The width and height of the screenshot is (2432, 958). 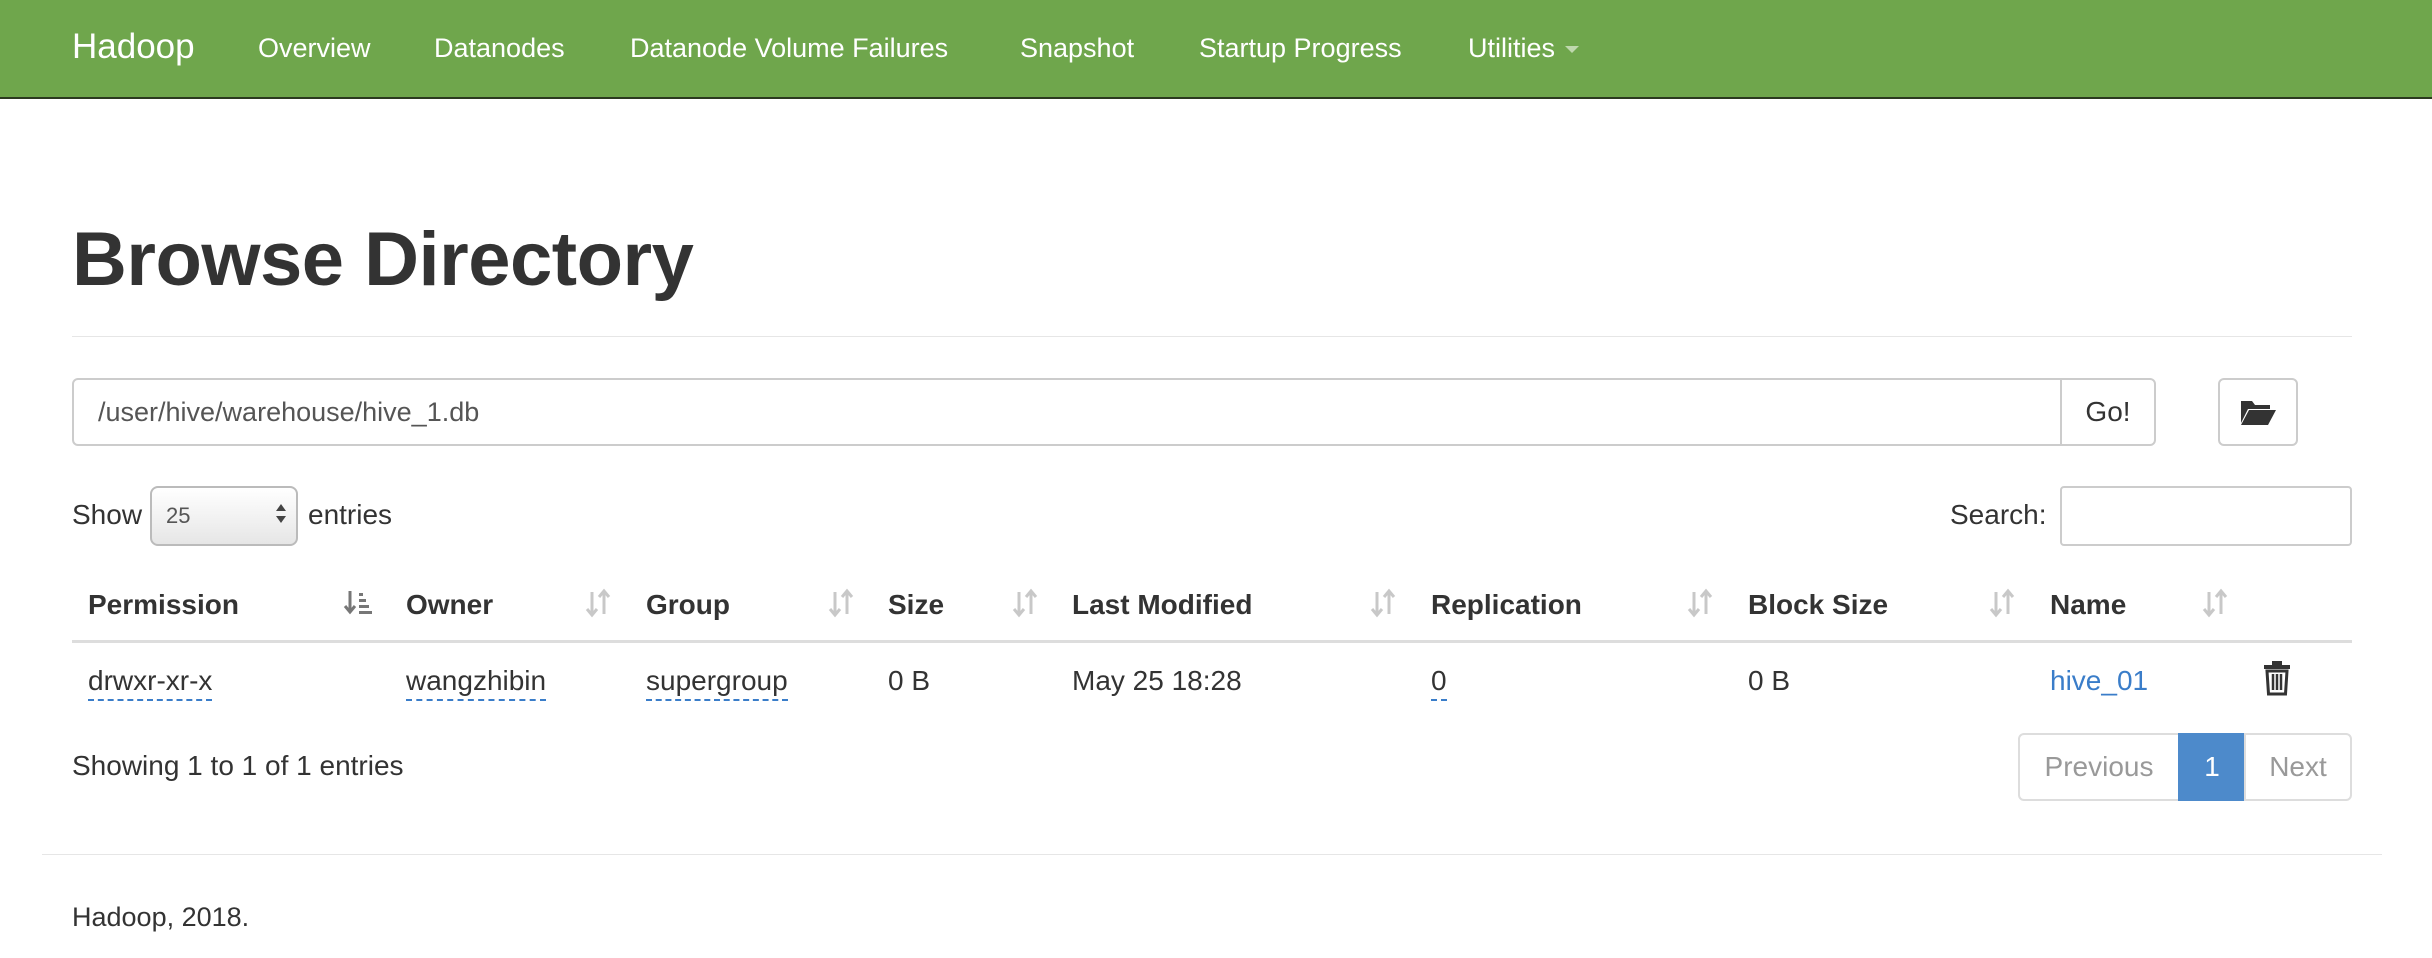 What do you see at coordinates (1077, 48) in the screenshot?
I see `nav-snapshot: Snapshot` at bounding box center [1077, 48].